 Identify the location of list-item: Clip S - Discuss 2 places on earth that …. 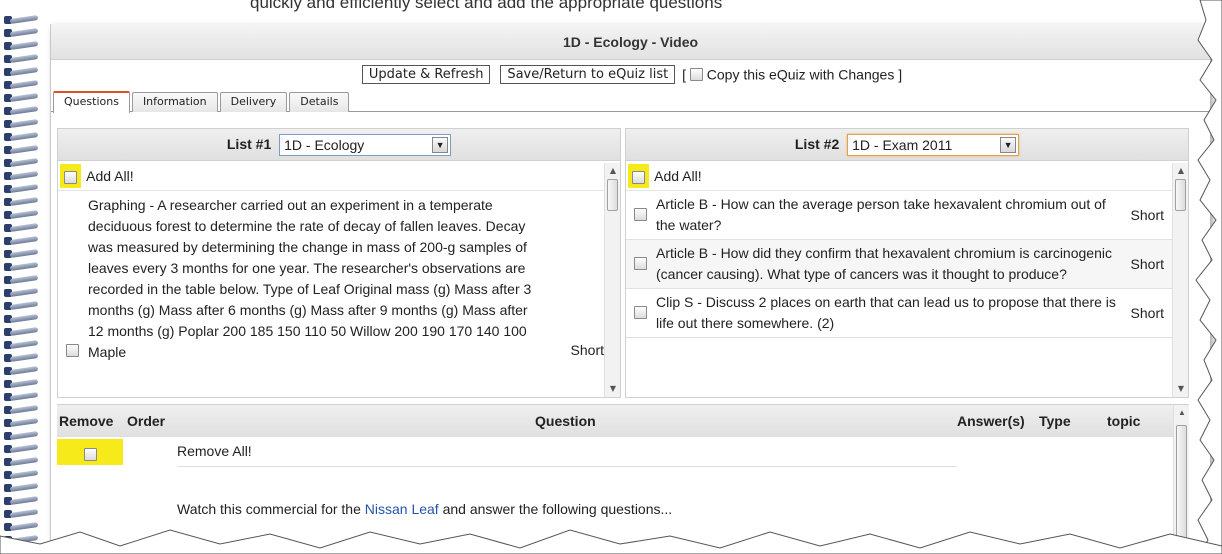
(899, 313).